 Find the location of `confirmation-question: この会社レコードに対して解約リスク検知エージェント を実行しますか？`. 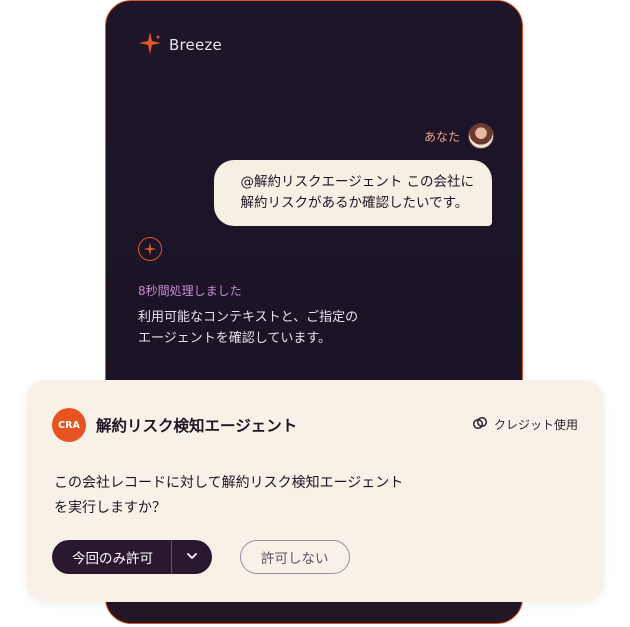

confirmation-question: この会社レコードに対して解約リスク検知エージェント を実行しますか？ is located at coordinates (228, 496).